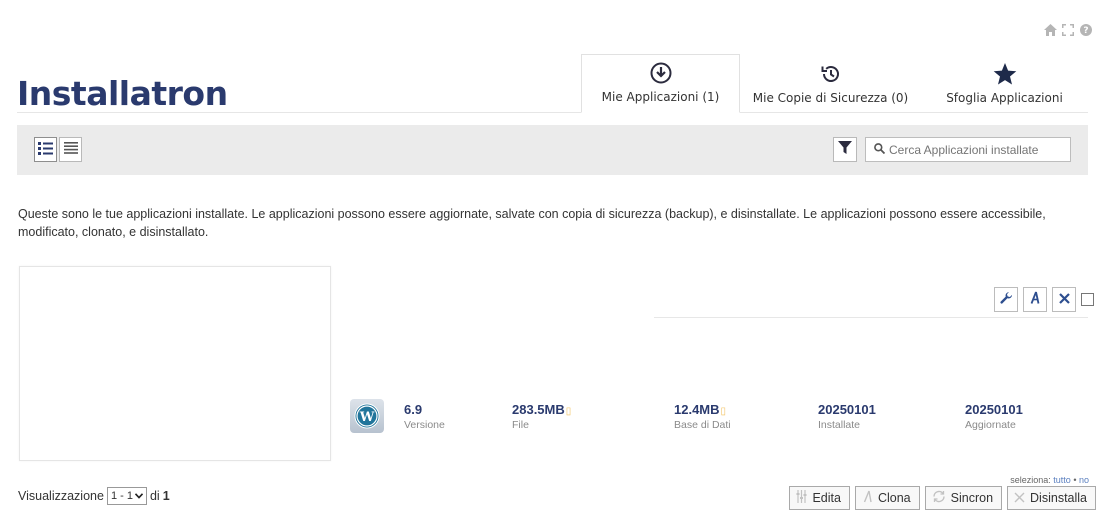  I want to click on sync-label: Sincron, so click(972, 498).